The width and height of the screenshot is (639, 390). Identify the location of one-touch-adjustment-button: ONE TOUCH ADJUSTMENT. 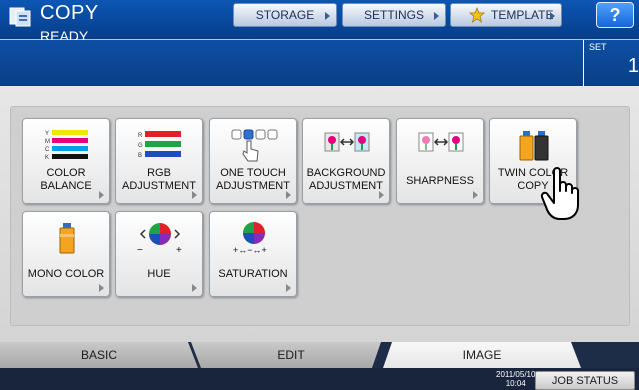
(253, 161).